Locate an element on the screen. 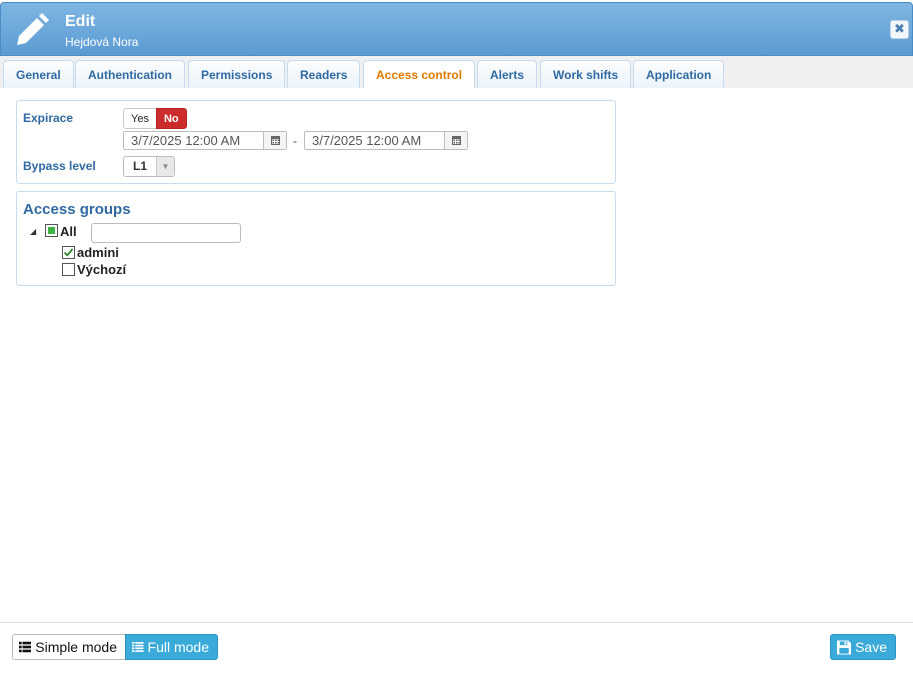 The image size is (913, 675). simple-mode-label: Simple mode is located at coordinates (76, 647).